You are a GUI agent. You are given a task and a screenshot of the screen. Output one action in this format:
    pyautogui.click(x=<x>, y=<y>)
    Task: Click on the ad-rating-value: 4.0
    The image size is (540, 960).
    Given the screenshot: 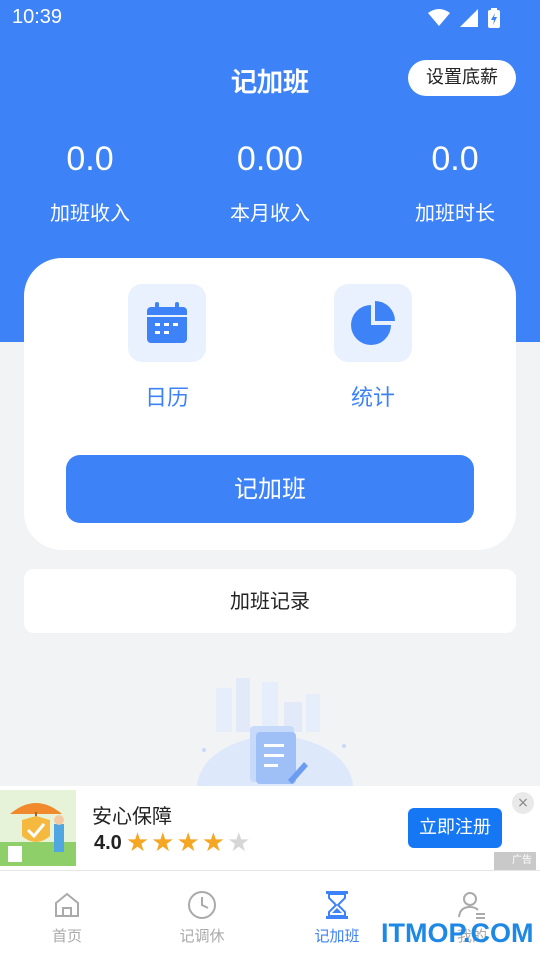 What is the action you would take?
    pyautogui.click(x=108, y=842)
    